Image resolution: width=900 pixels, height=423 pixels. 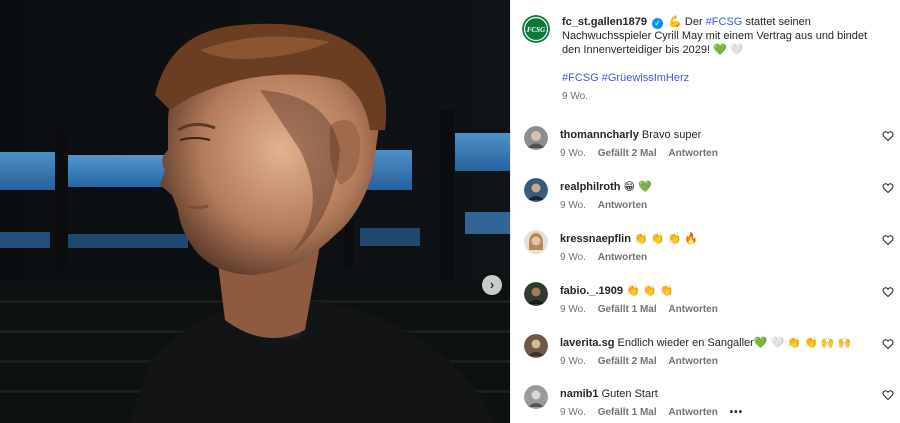 I want to click on comment-meta: 9 Wo. Gefällt 1 Mal Antworten, so click(x=643, y=309).